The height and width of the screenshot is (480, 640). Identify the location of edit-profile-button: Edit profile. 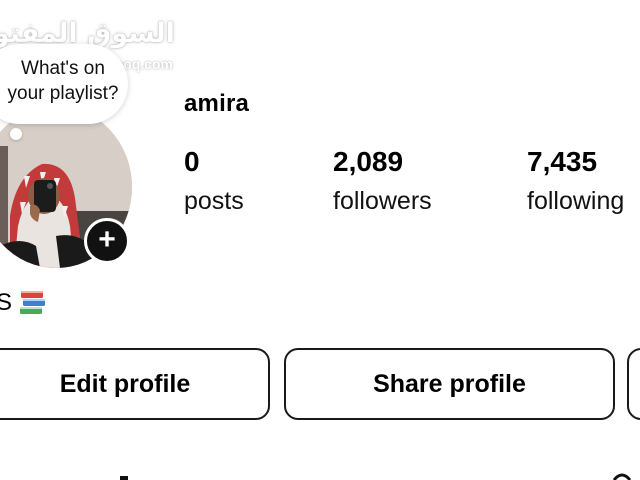
(135, 384).